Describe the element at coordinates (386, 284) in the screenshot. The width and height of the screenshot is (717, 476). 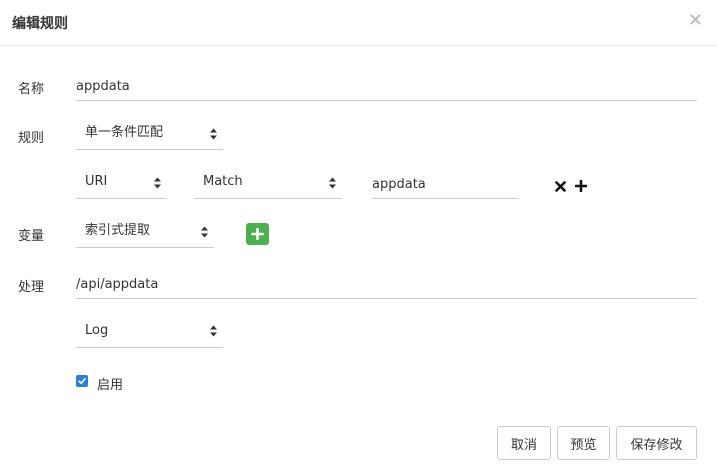
I see `handler-path-input` at that location.